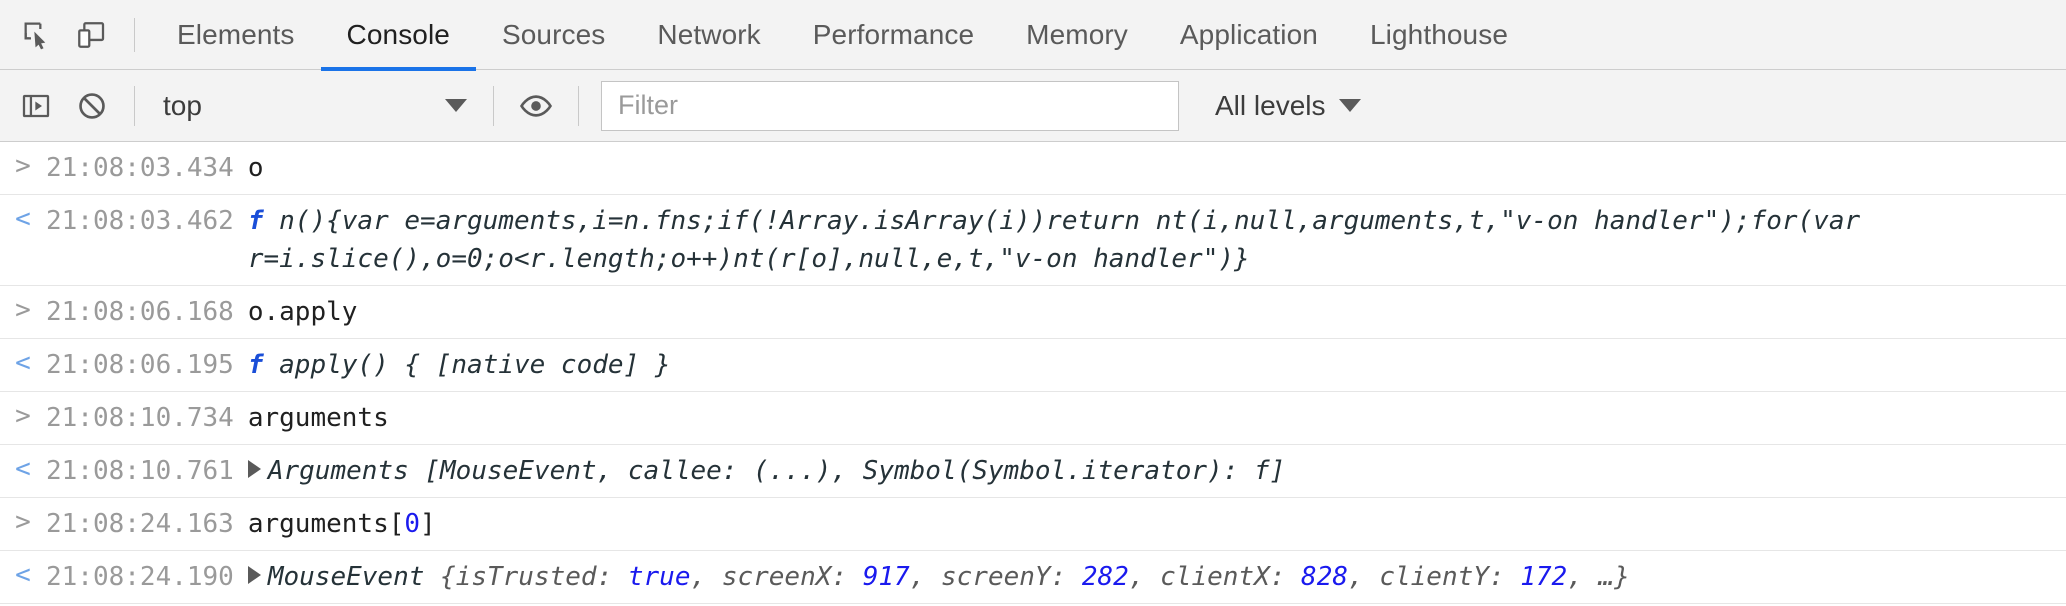 This screenshot has width=2066, height=606. Describe the element at coordinates (140, 471) in the screenshot. I see `message-timestamp: 21:08:10.761` at that location.